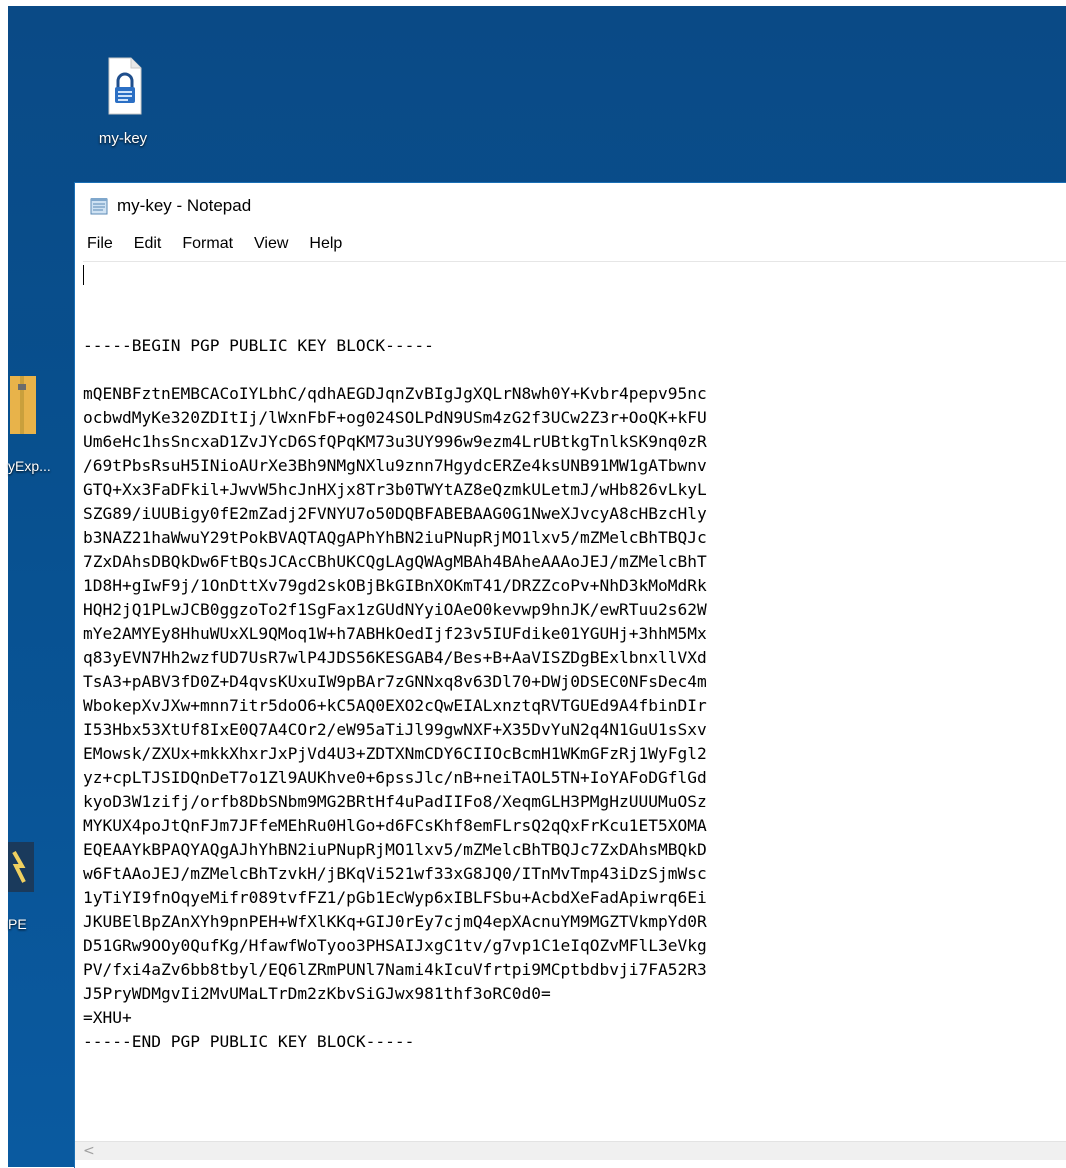 This screenshot has height=1168, width=1066. I want to click on text-line, so click(574, 370).